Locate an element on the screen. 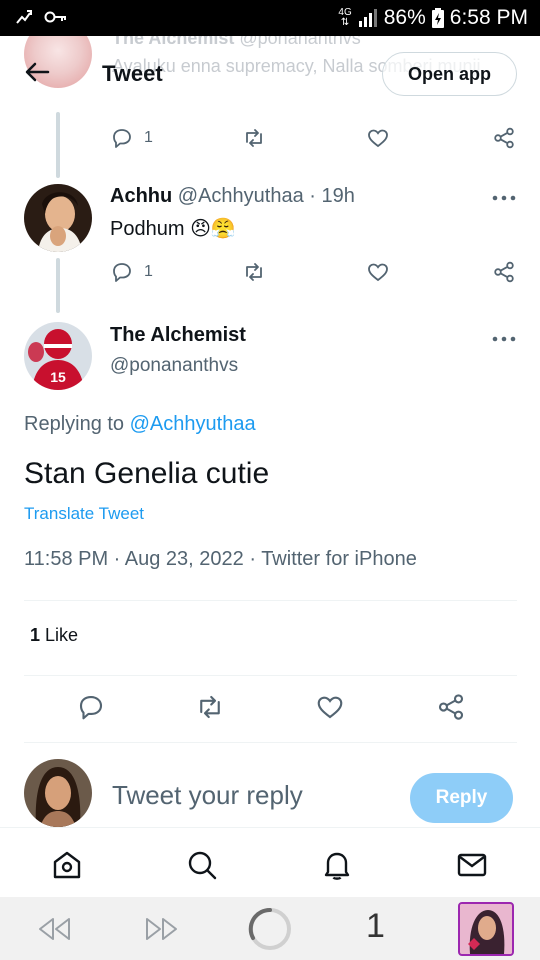 The image size is (540, 960). fast-forward-icon is located at coordinates (162, 929).